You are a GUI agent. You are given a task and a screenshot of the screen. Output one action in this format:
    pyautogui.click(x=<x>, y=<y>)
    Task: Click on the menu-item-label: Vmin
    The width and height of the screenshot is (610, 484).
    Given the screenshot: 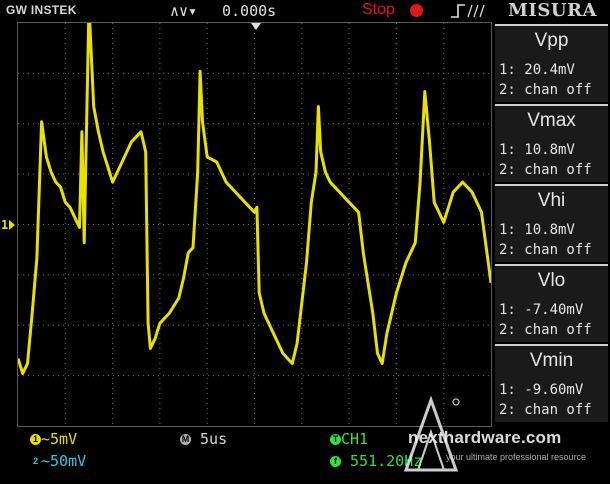 What is the action you would take?
    pyautogui.click(x=551, y=360)
    